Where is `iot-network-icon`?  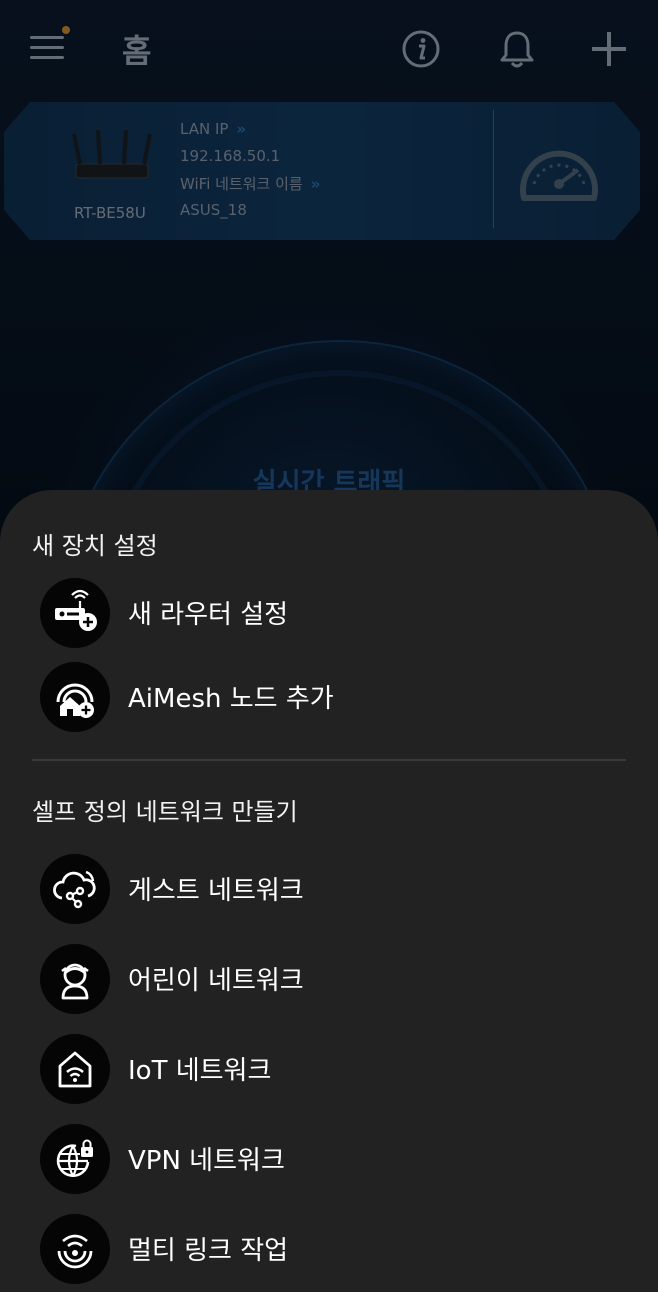
iot-network-icon is located at coordinates (75, 1069).